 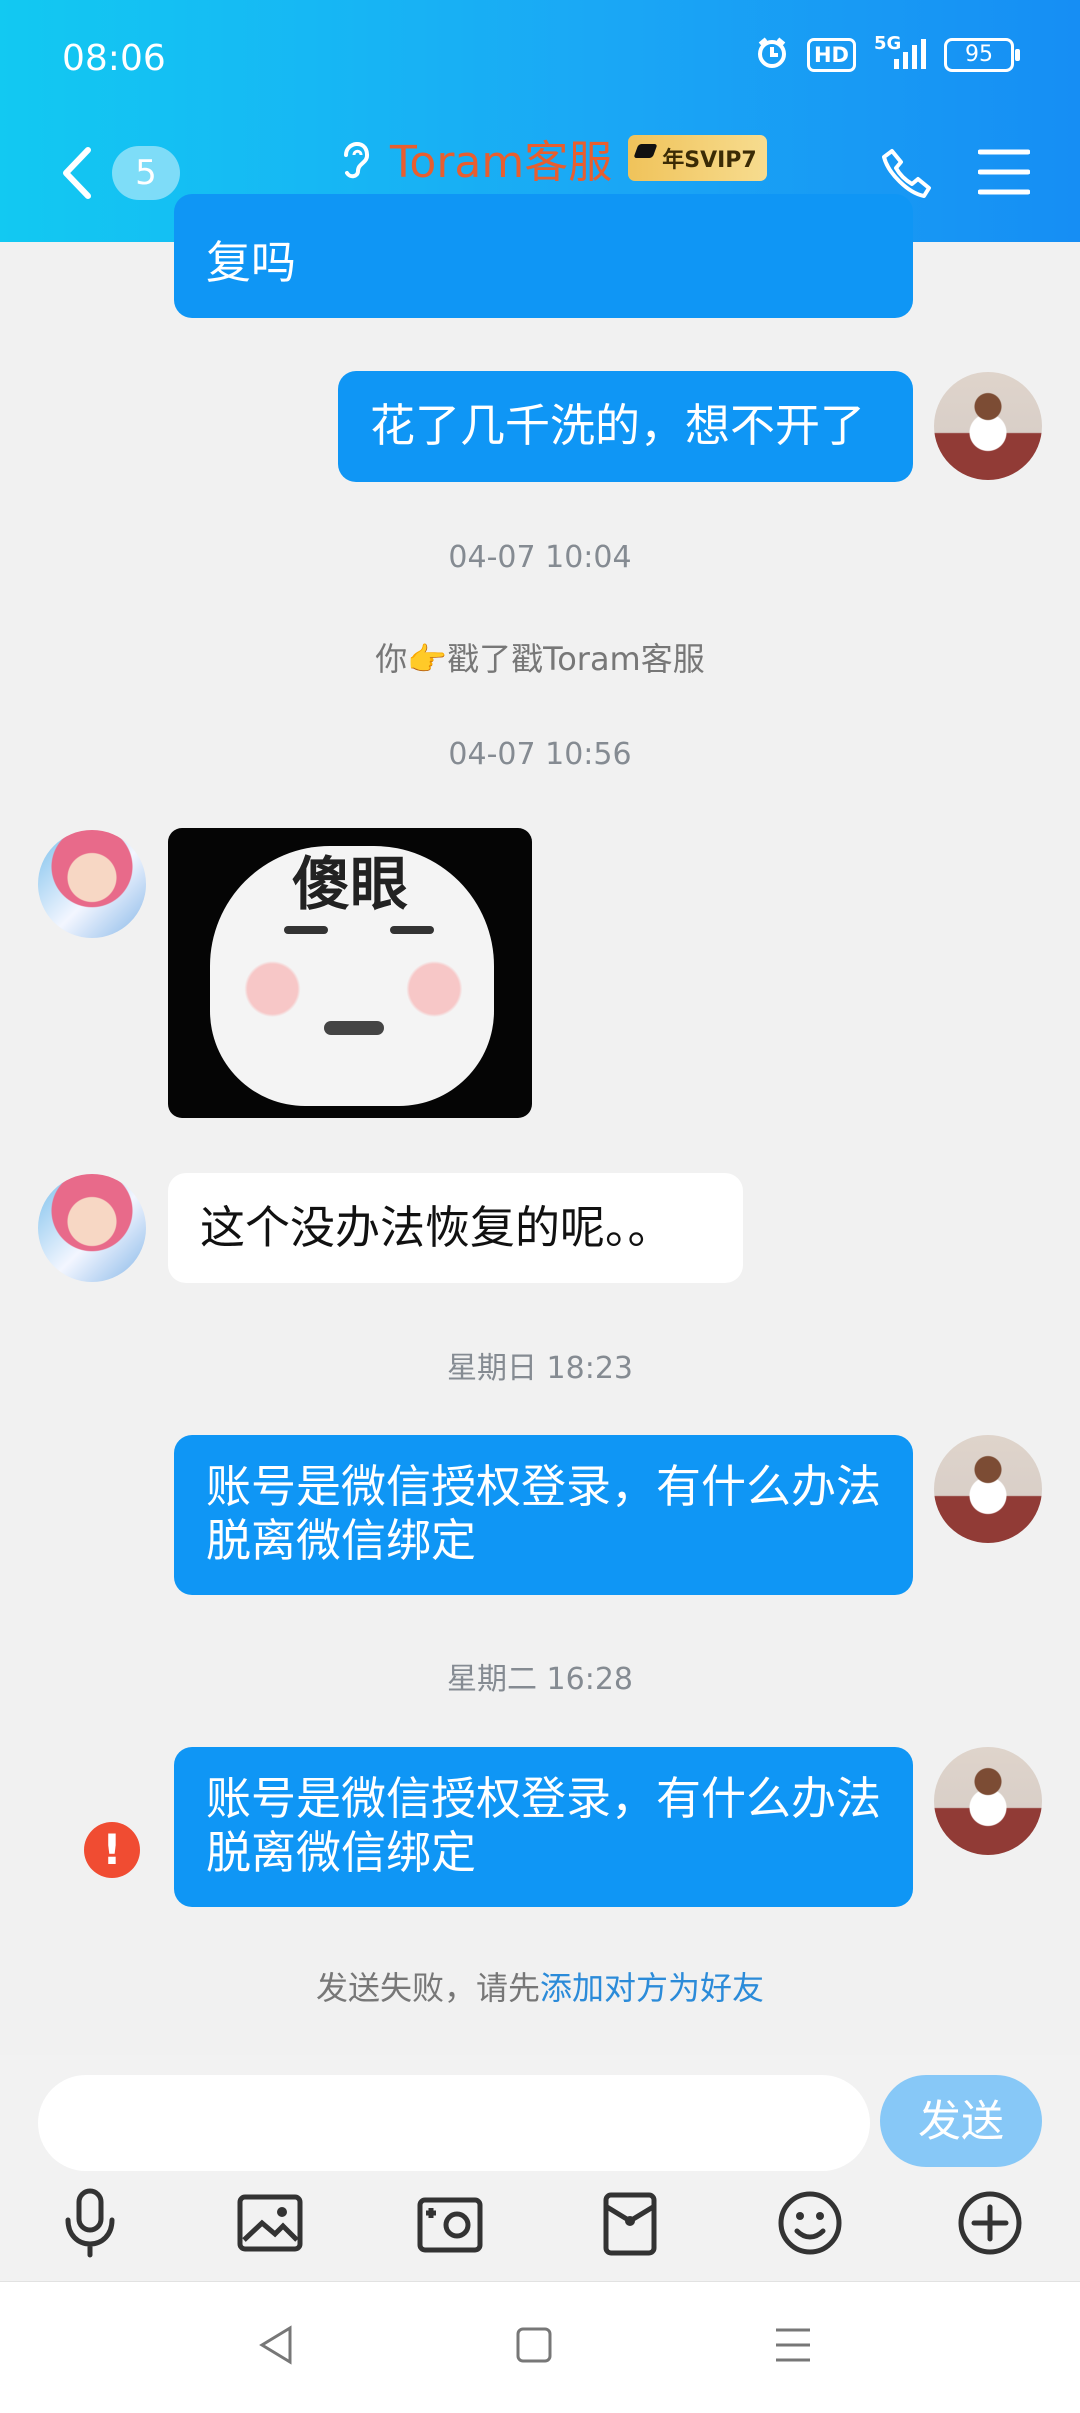 What do you see at coordinates (450, 2223) in the screenshot?
I see `camera-icon` at bounding box center [450, 2223].